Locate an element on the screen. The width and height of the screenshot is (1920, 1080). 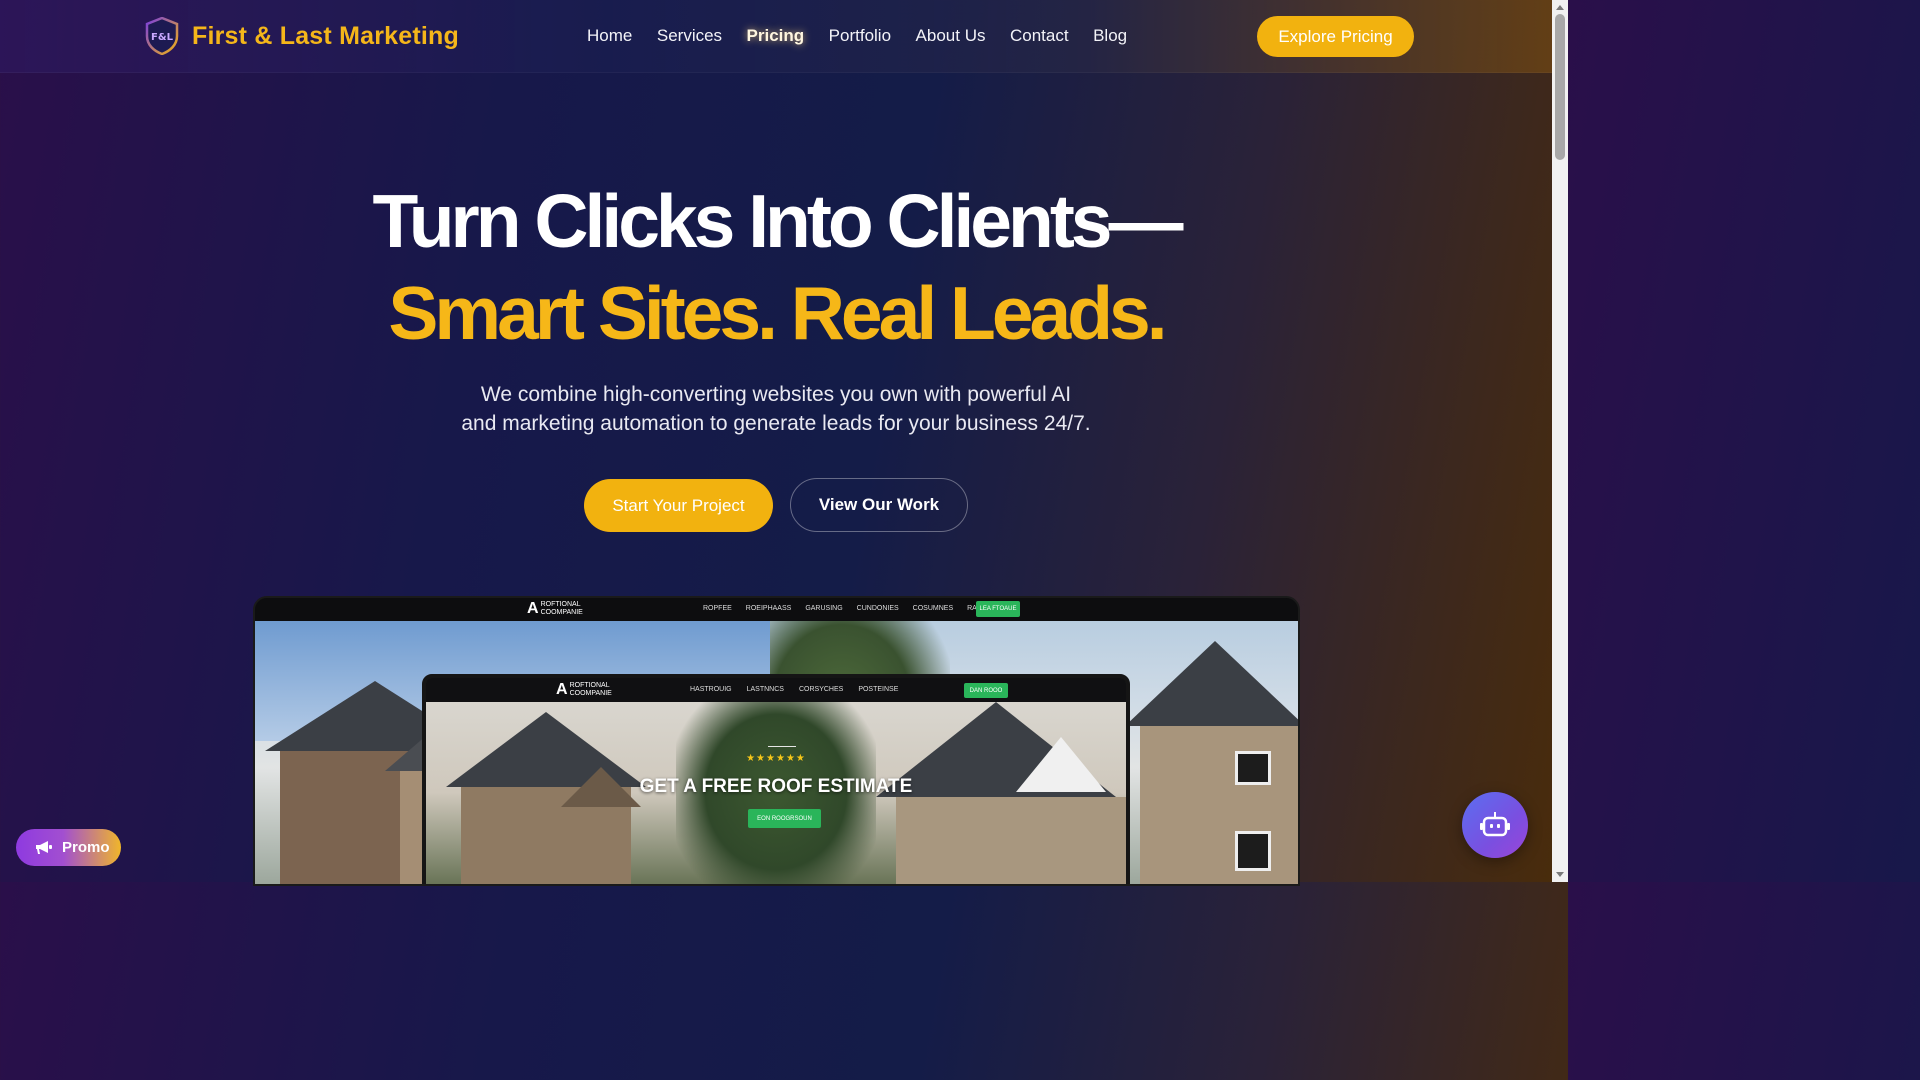
site-logo: F&L First & Last Marketing is located at coordinates (302, 36).